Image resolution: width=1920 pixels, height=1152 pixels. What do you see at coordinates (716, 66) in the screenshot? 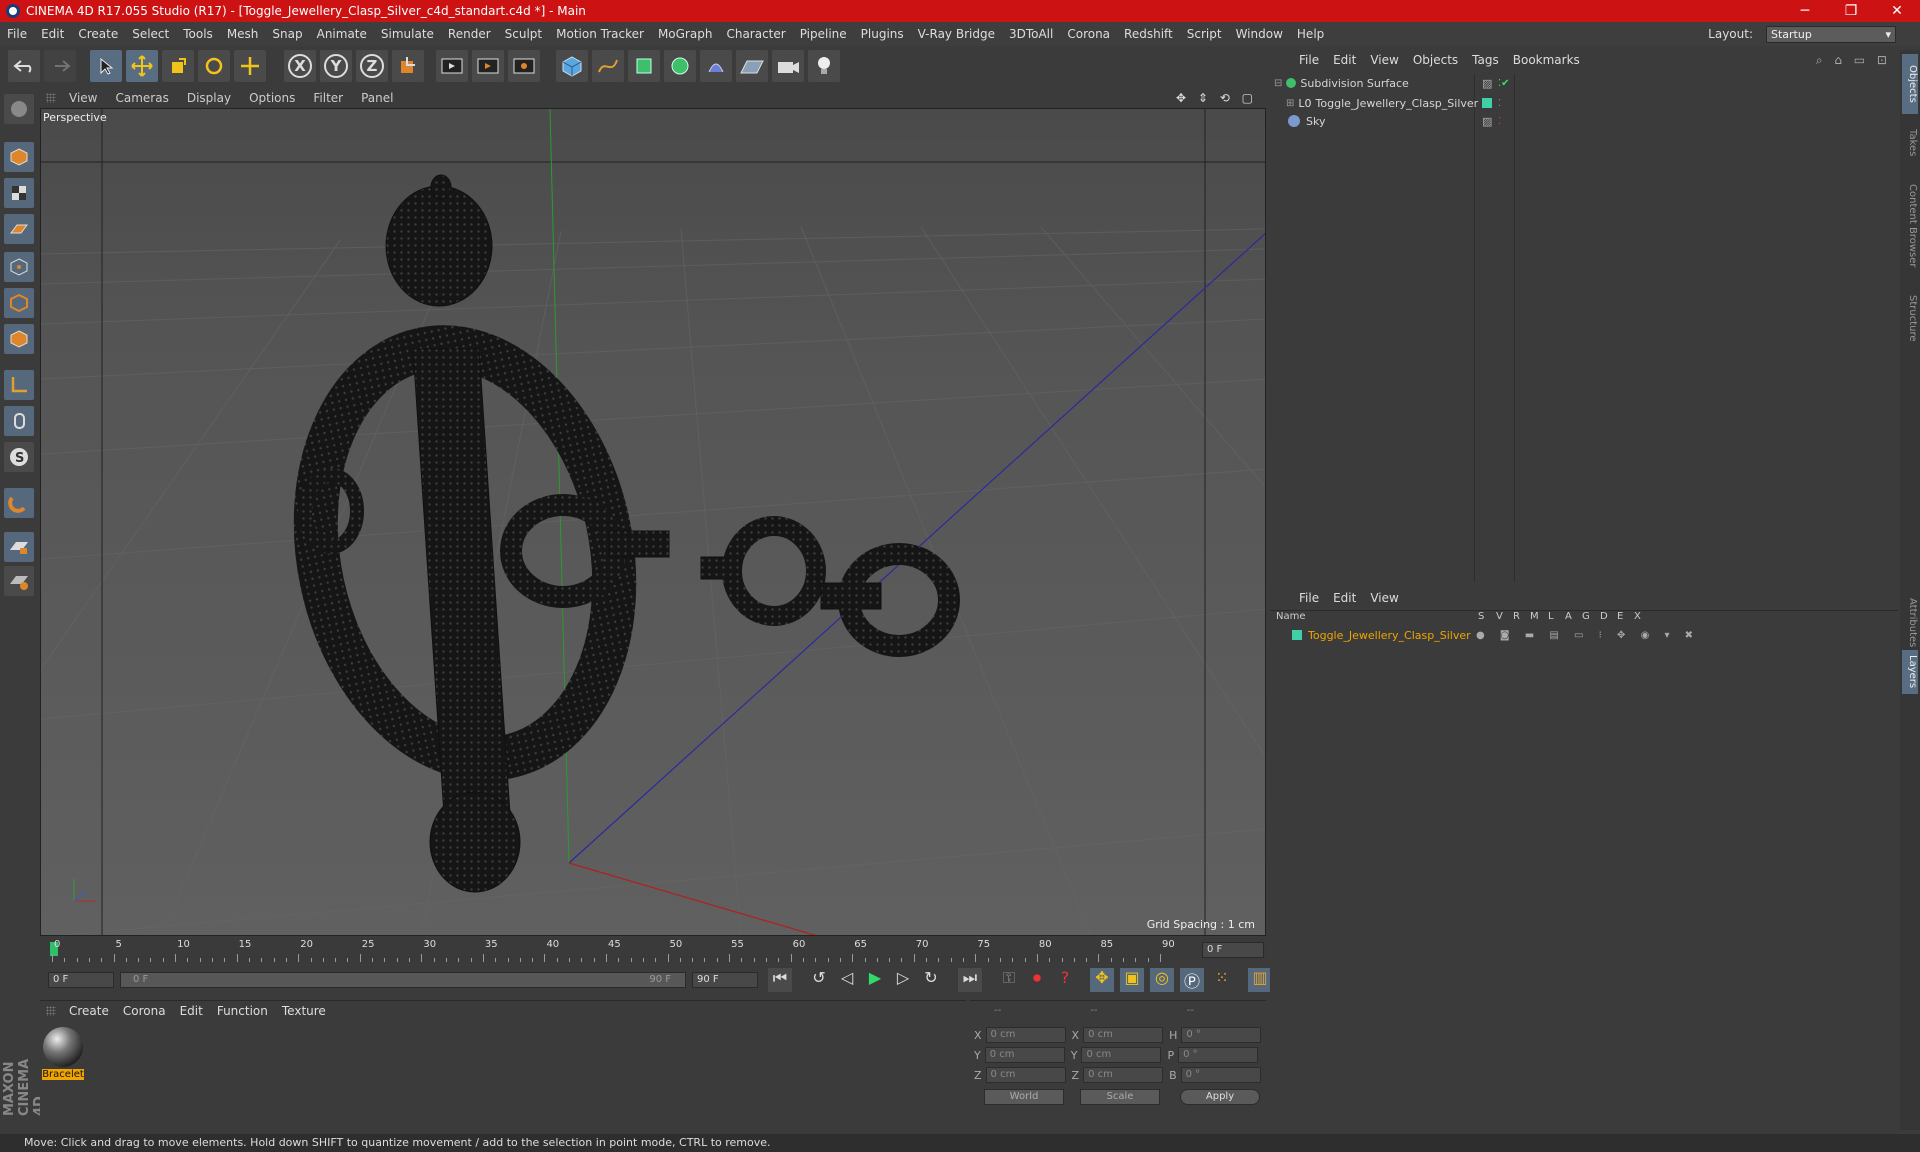
I see `deformer-icon` at bounding box center [716, 66].